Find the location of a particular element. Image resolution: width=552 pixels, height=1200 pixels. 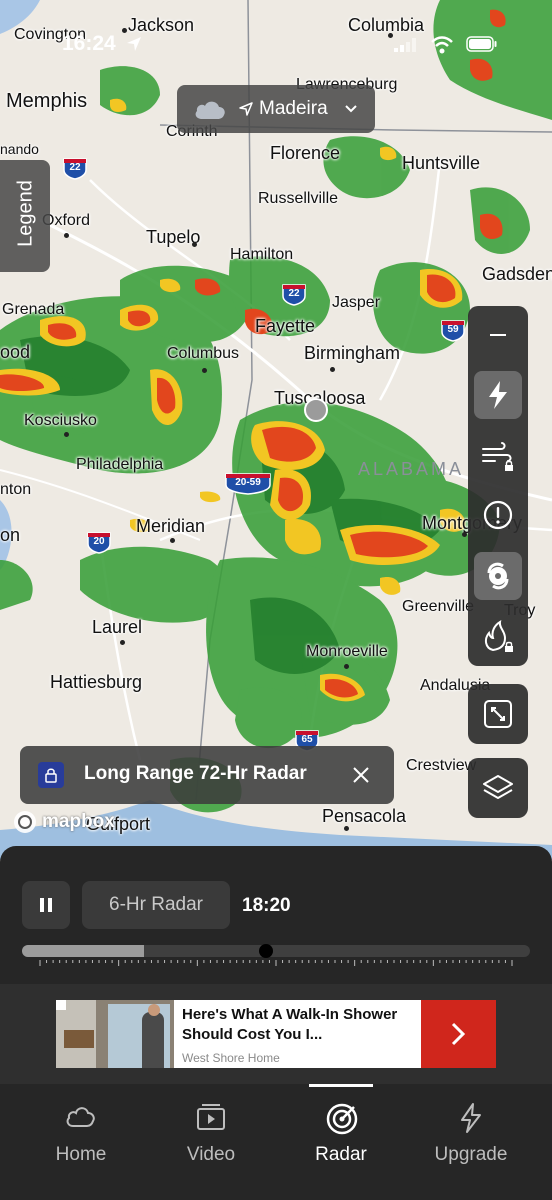

highway-shield: 20-59 is located at coordinates (248, 483).